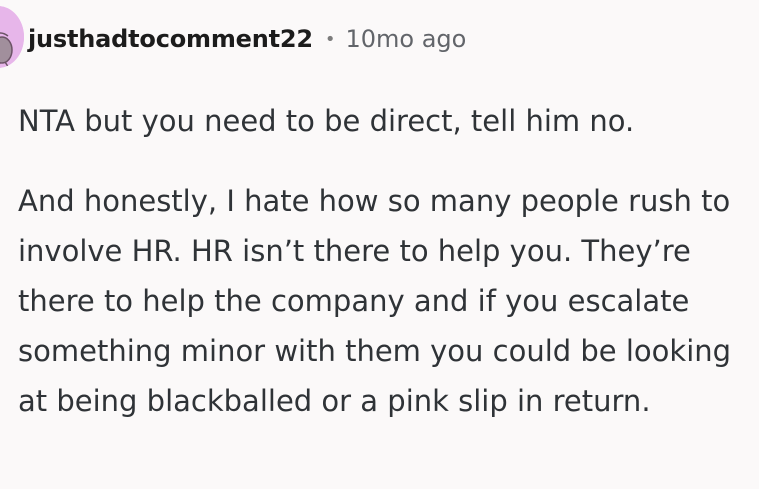  I want to click on avatar, so click(12, 37).